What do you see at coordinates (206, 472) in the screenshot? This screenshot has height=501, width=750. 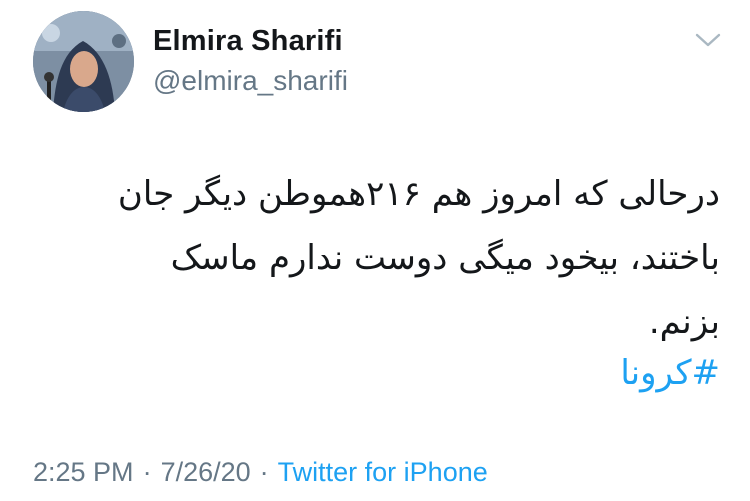 I see `tweet-date: 7/26/20` at bounding box center [206, 472].